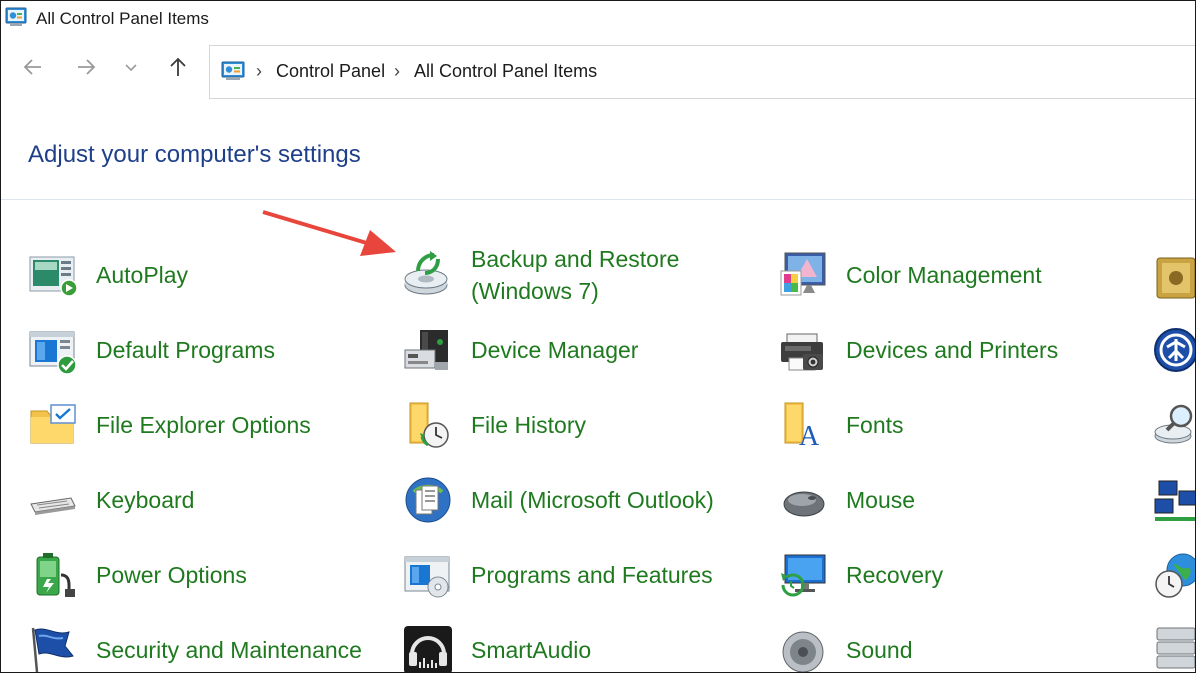  Describe the element at coordinates (53, 276) in the screenshot. I see `autoplay-icon` at that location.